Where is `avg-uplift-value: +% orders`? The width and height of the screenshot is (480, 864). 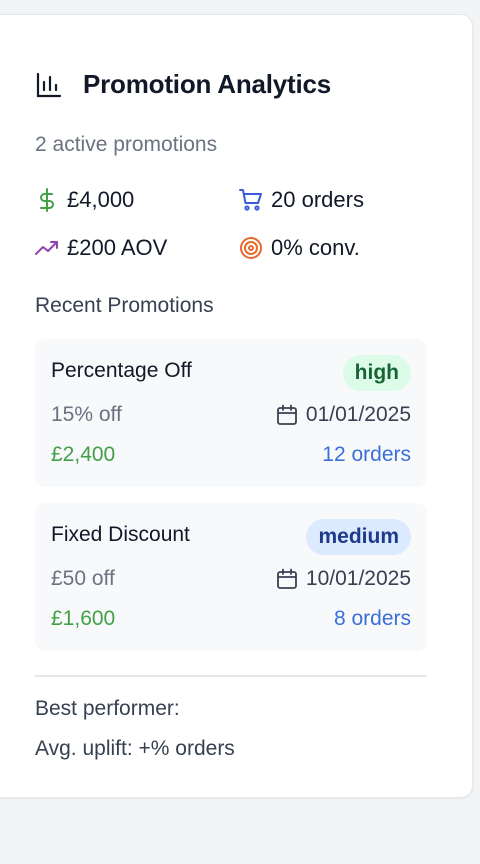 avg-uplift-value: +% orders is located at coordinates (186, 748).